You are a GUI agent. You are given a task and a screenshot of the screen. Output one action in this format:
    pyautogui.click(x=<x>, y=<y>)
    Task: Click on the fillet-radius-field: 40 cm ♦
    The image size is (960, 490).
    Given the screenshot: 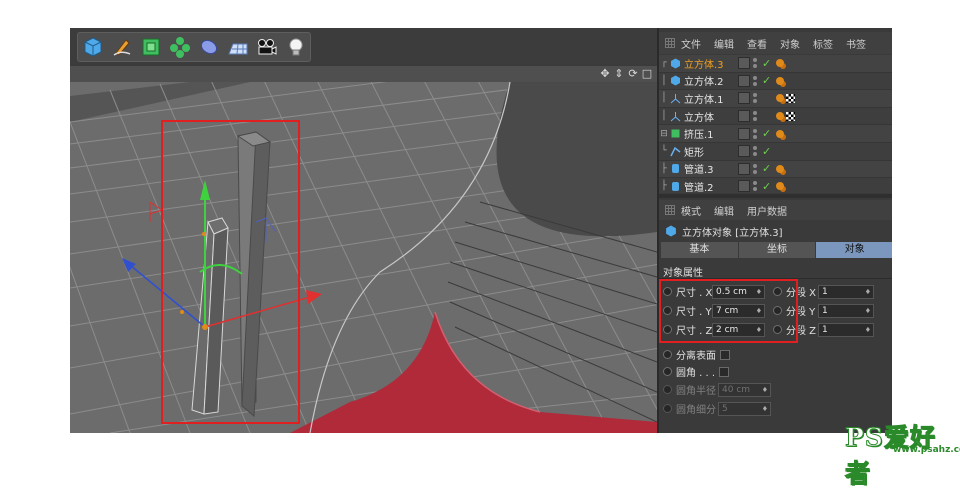 What is the action you would take?
    pyautogui.click(x=744, y=389)
    